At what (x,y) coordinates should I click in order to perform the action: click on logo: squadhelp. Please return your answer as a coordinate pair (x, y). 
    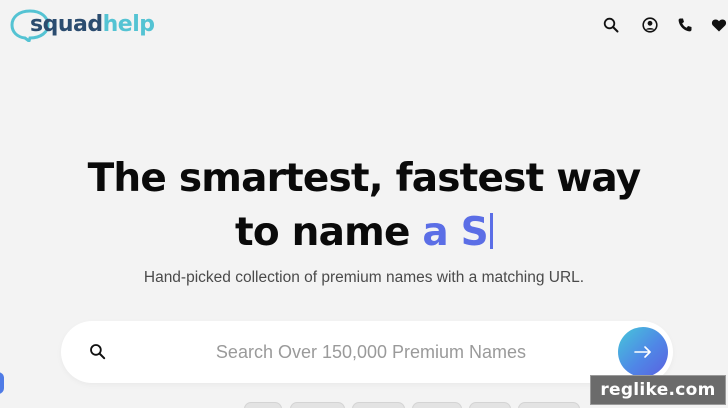
    Looking at the image, I should click on (81, 25).